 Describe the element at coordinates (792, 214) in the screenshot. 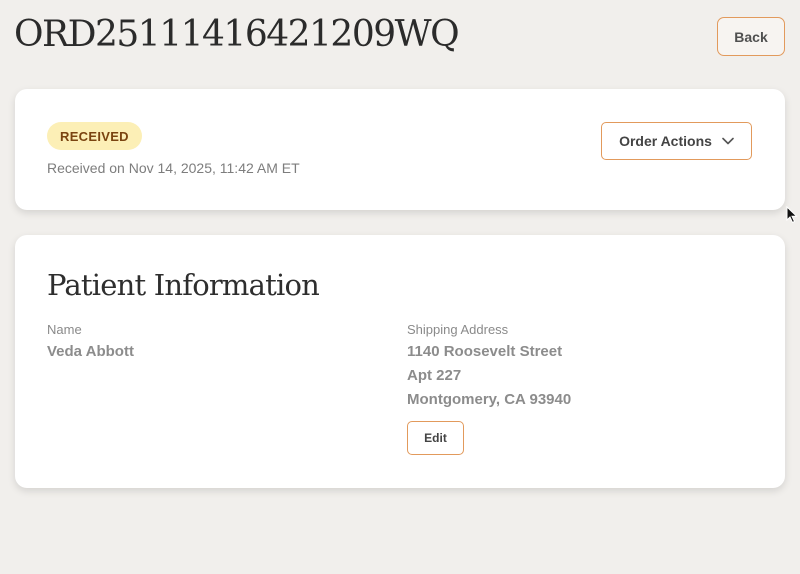

I see `mouse-cursor-icon` at that location.